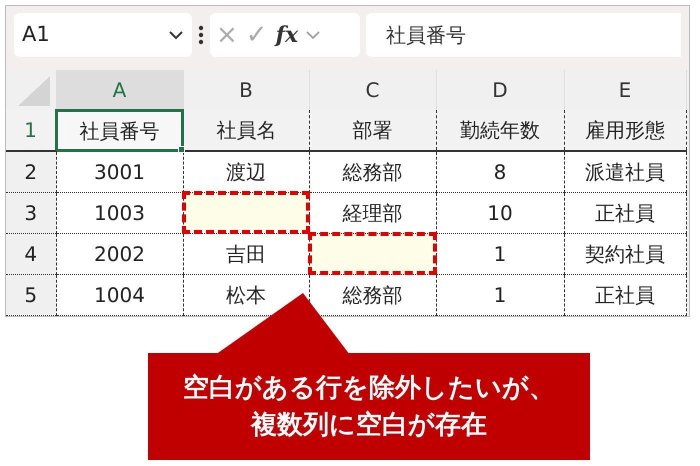 The width and height of the screenshot is (700, 466). What do you see at coordinates (523, 35) in the screenshot?
I see `formula-field: 社員番号` at bounding box center [523, 35].